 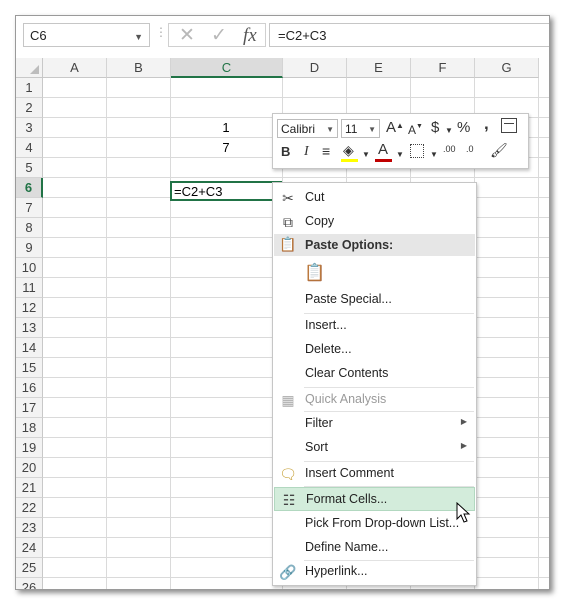 I want to click on row-header-11: 11, so click(x=29, y=288).